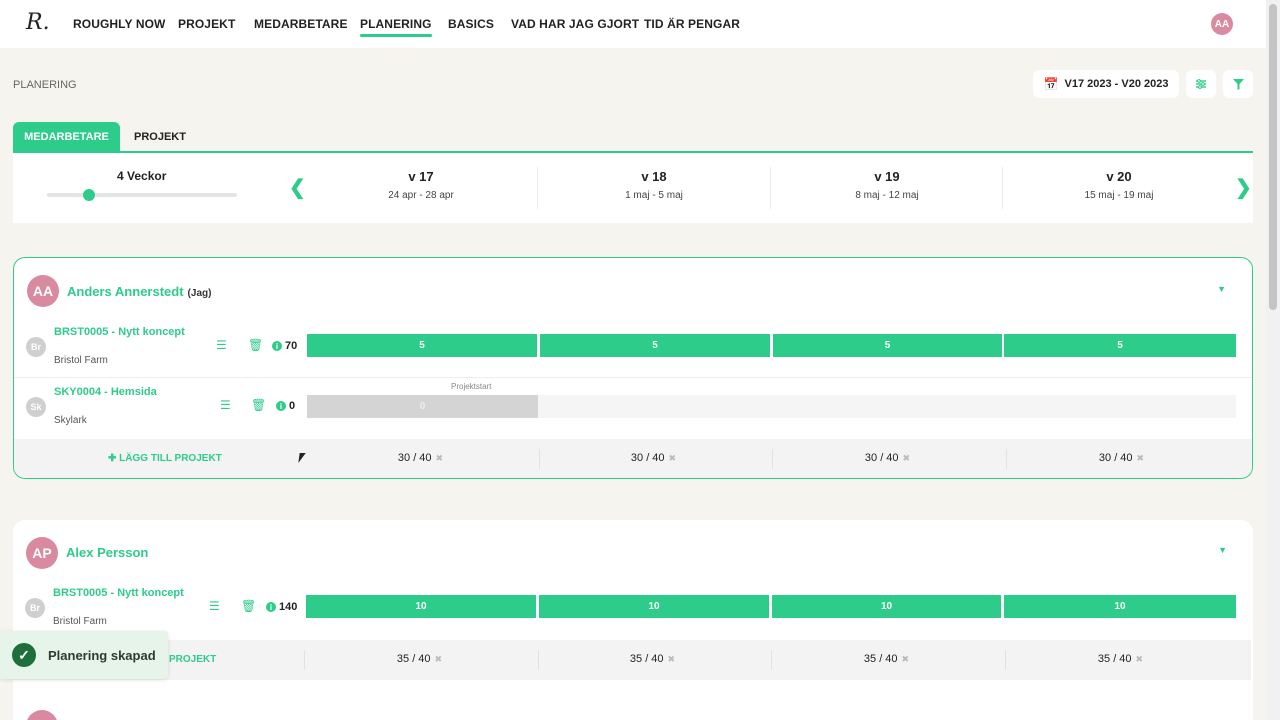  What do you see at coordinates (206, 24) in the screenshot?
I see `nav-item-projekt: PROJEKT` at bounding box center [206, 24].